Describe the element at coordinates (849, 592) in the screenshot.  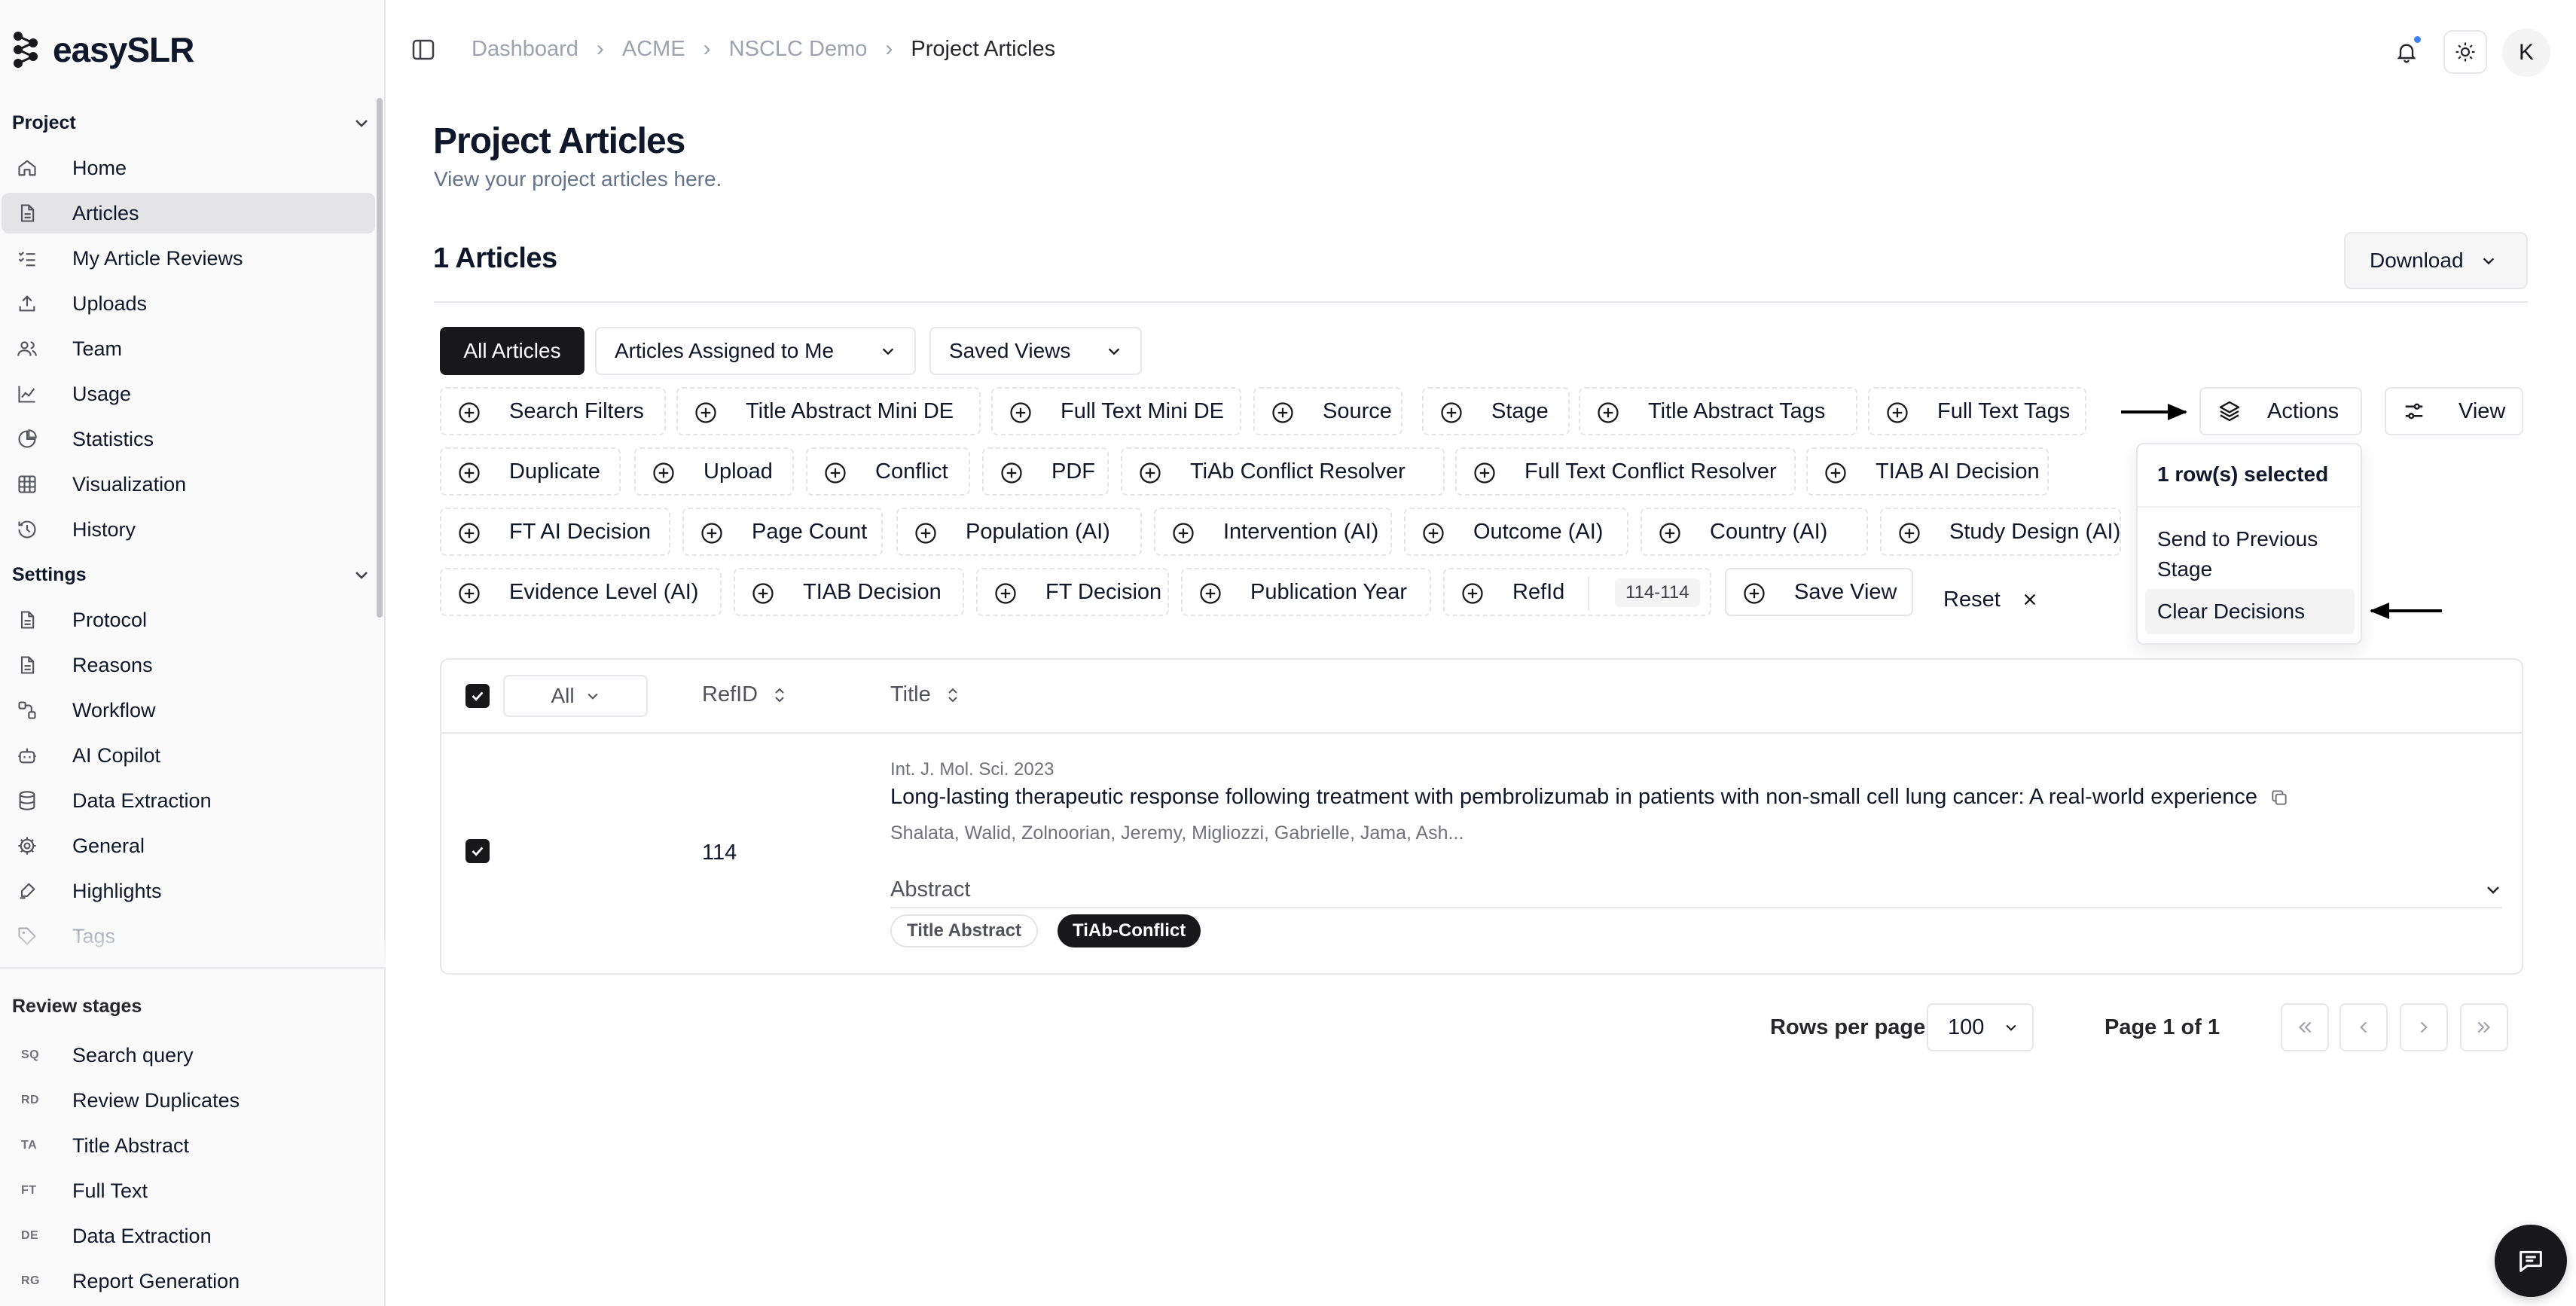
I see `filter-chip-tiab-decision: TIAB Decision` at that location.